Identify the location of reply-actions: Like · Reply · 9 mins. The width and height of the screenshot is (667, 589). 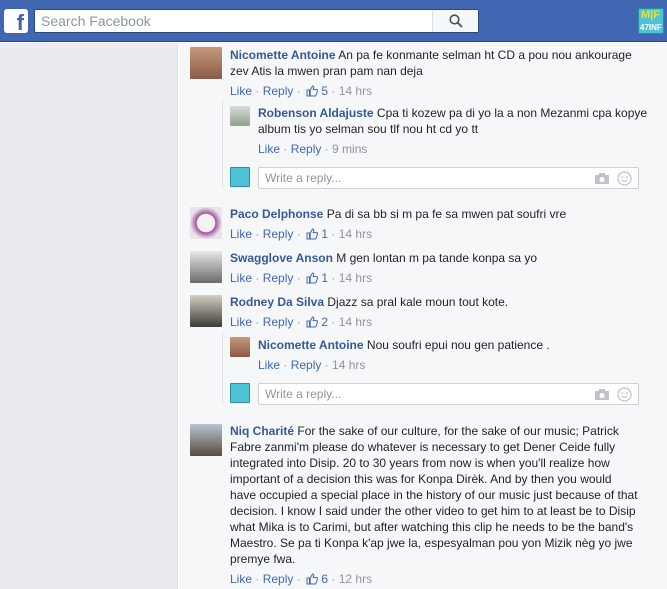
(313, 149).